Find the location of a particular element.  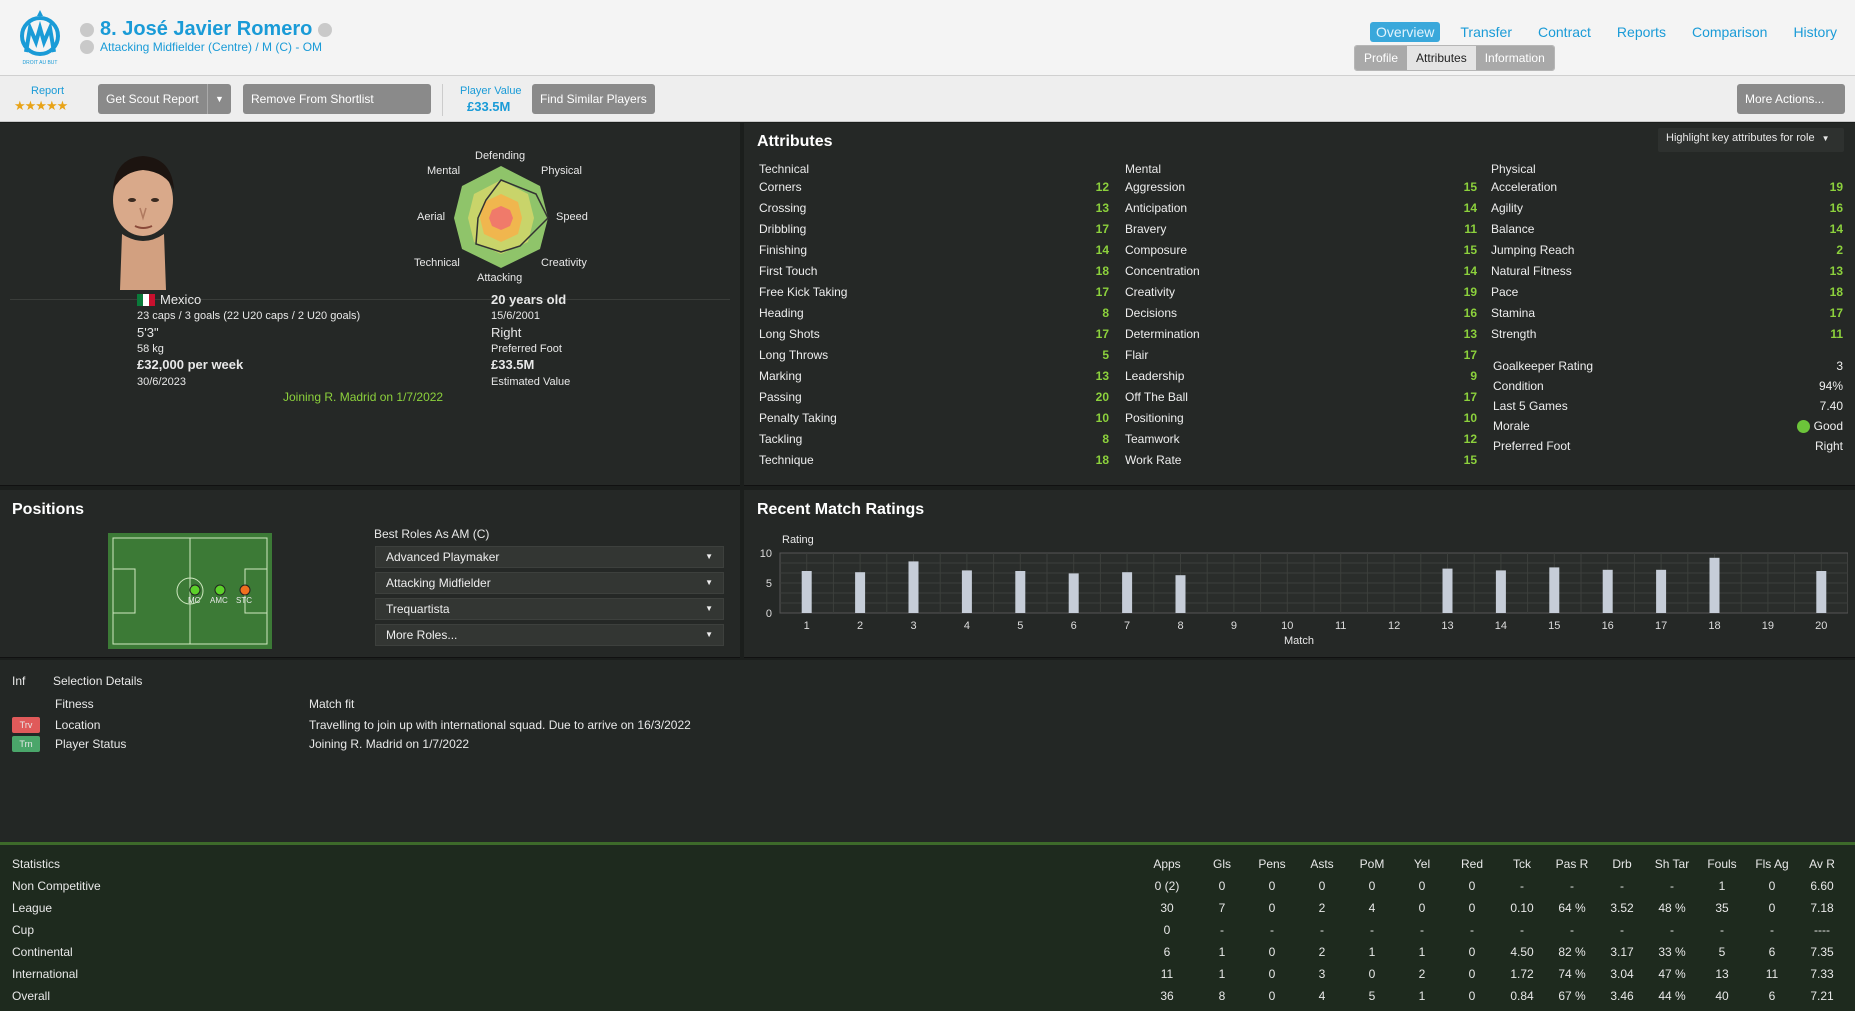

attribute-row: Jumping Reach 2 is located at coordinates (1667, 253).